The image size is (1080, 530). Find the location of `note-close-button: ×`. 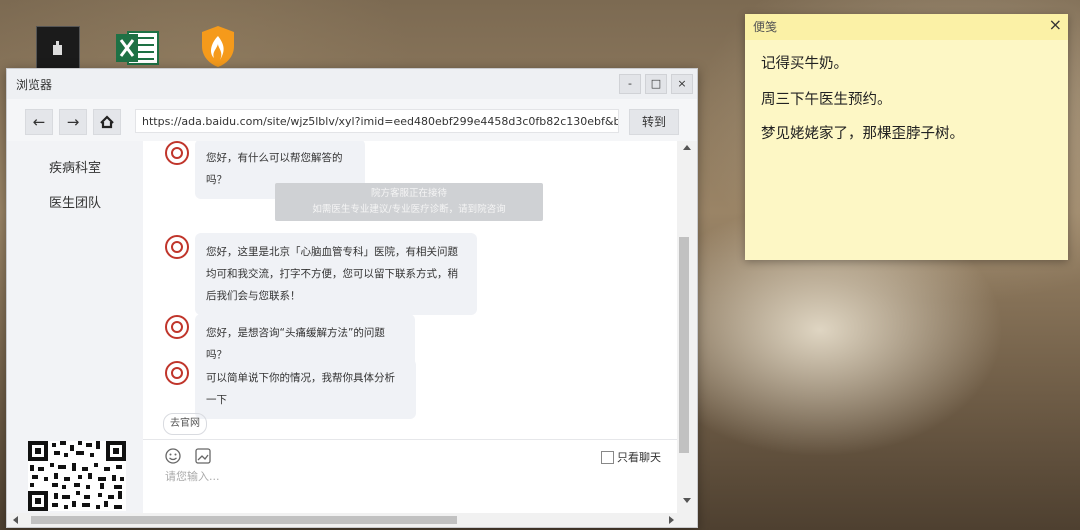

note-close-button: × is located at coordinates (1055, 24).